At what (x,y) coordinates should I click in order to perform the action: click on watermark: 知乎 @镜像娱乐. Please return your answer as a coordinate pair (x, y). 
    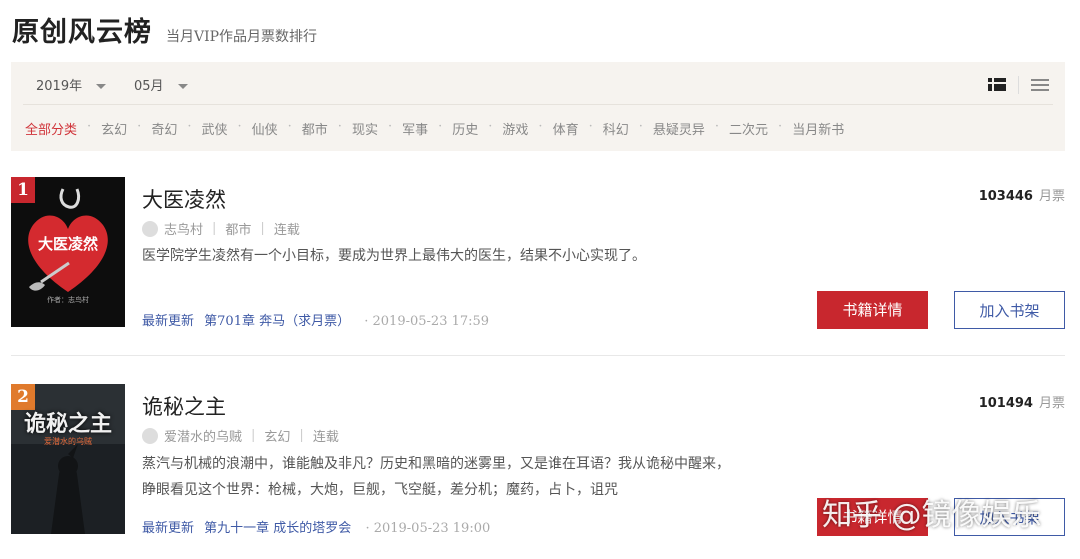
    Looking at the image, I should click on (932, 515).